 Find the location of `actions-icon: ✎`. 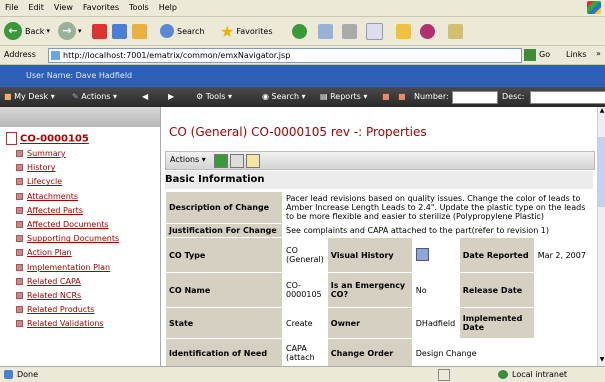

actions-icon: ✎ is located at coordinates (75, 96).